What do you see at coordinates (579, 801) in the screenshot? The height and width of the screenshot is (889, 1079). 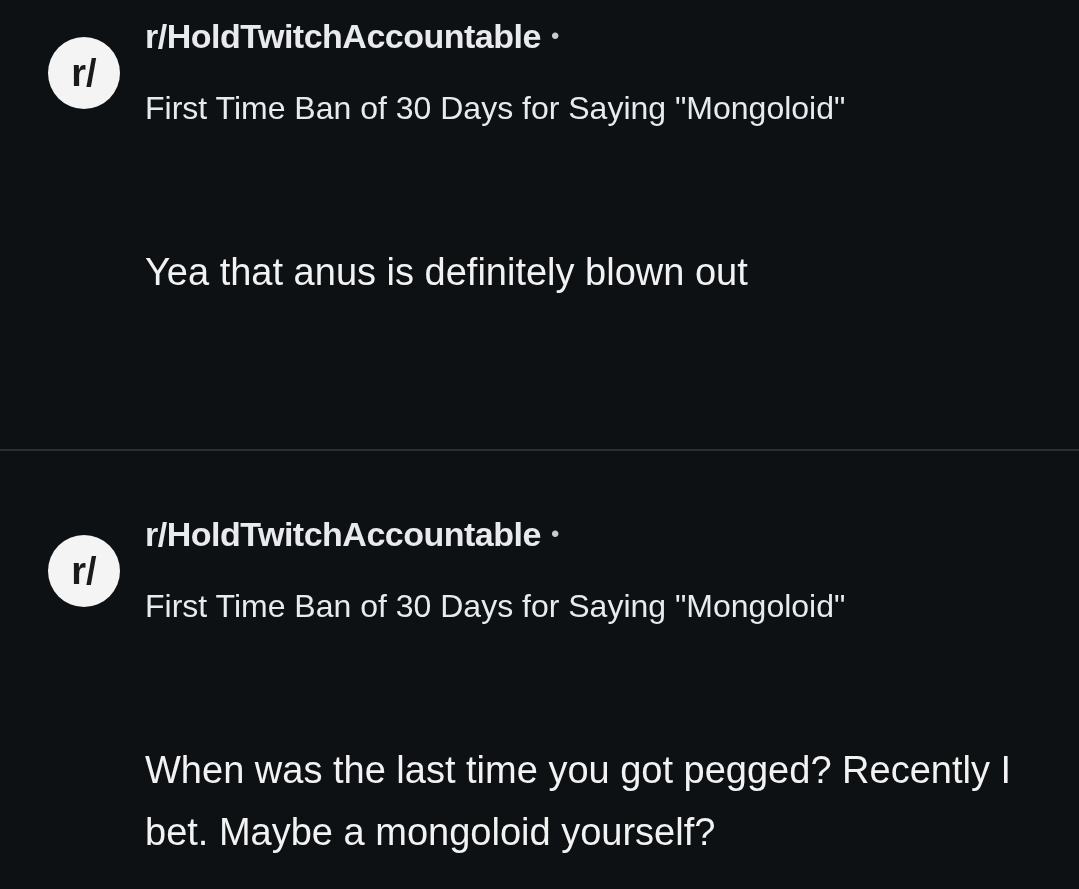 I see `comment-body: When was the last time you got pegged? Recently I bet. Maybe a mongoloid yourself?` at bounding box center [579, 801].